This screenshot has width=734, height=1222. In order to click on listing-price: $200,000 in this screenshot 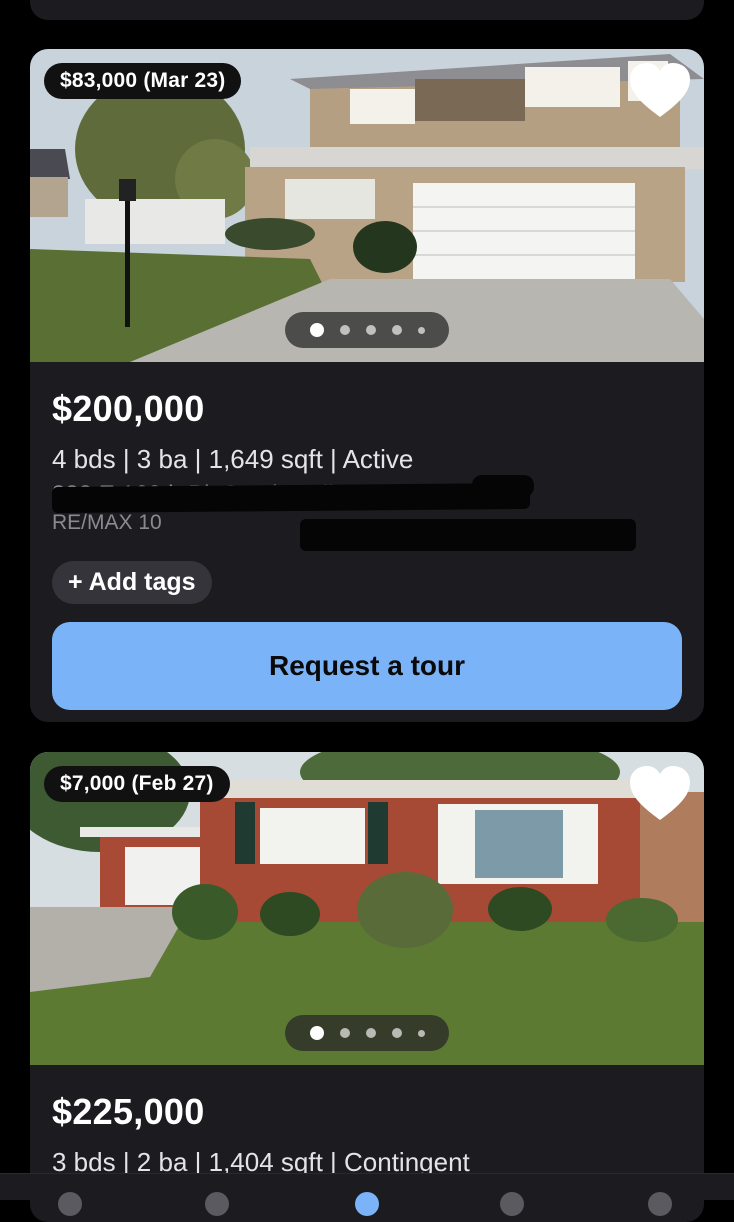, I will do `click(128, 408)`.